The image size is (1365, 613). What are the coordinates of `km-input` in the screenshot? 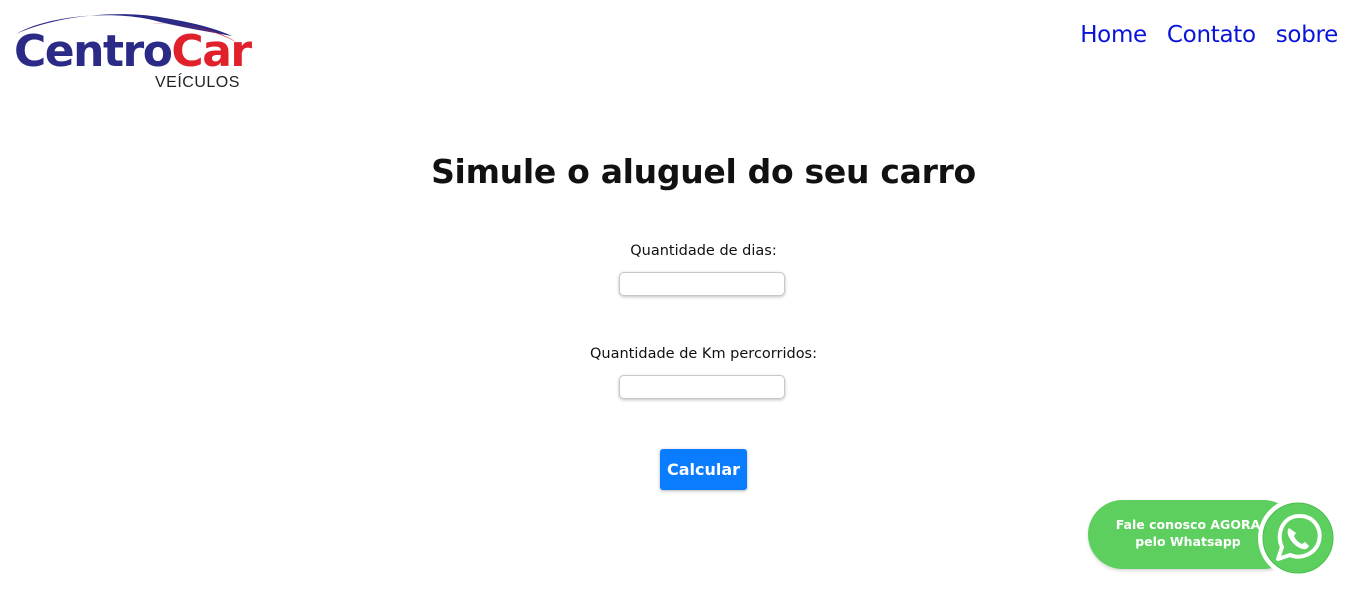 It's located at (702, 387).